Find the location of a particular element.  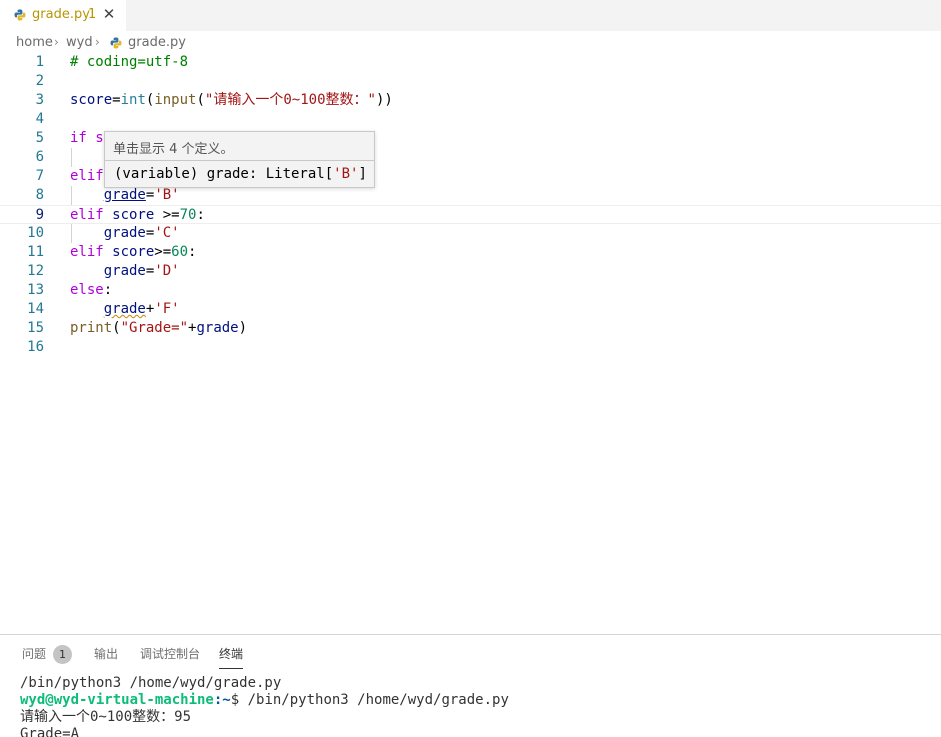

terminal-line: Grade=A is located at coordinates (50, 731).